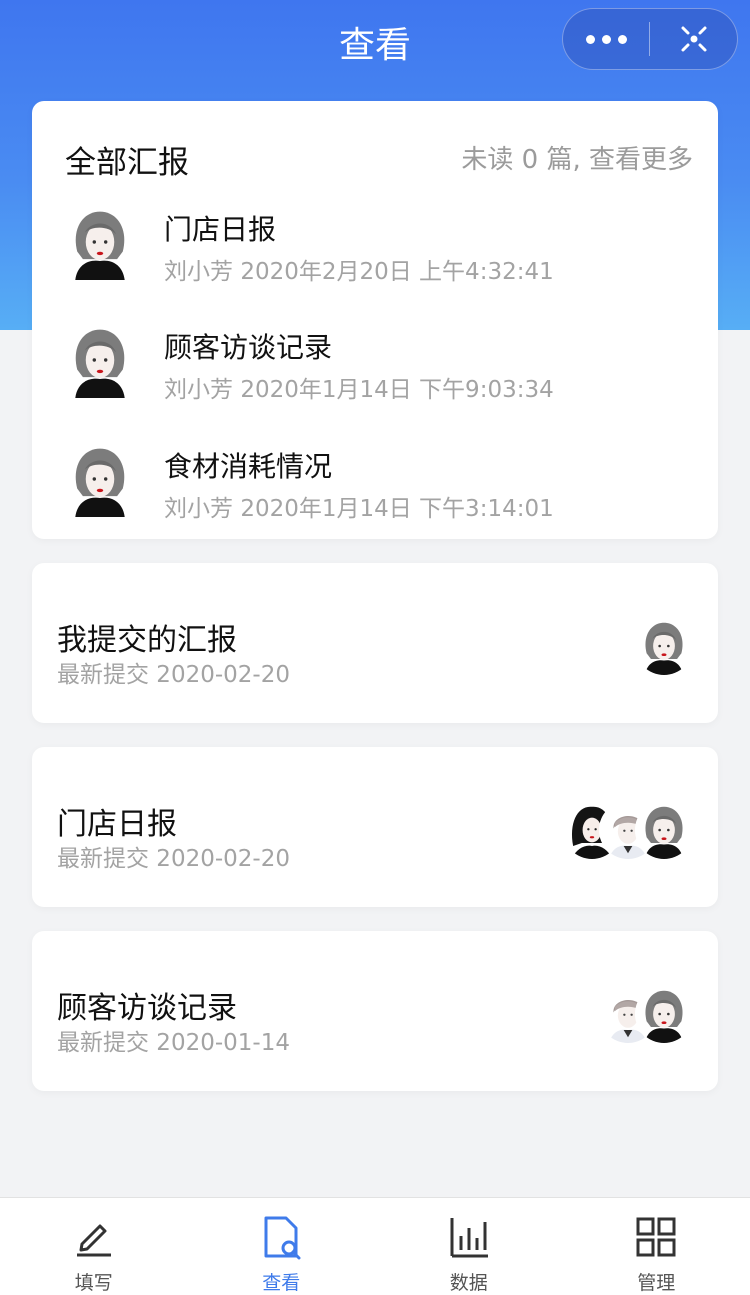  Describe the element at coordinates (397, 509) in the screenshot. I see `report-time: 2020年1月14日 下午3:14:01` at that location.